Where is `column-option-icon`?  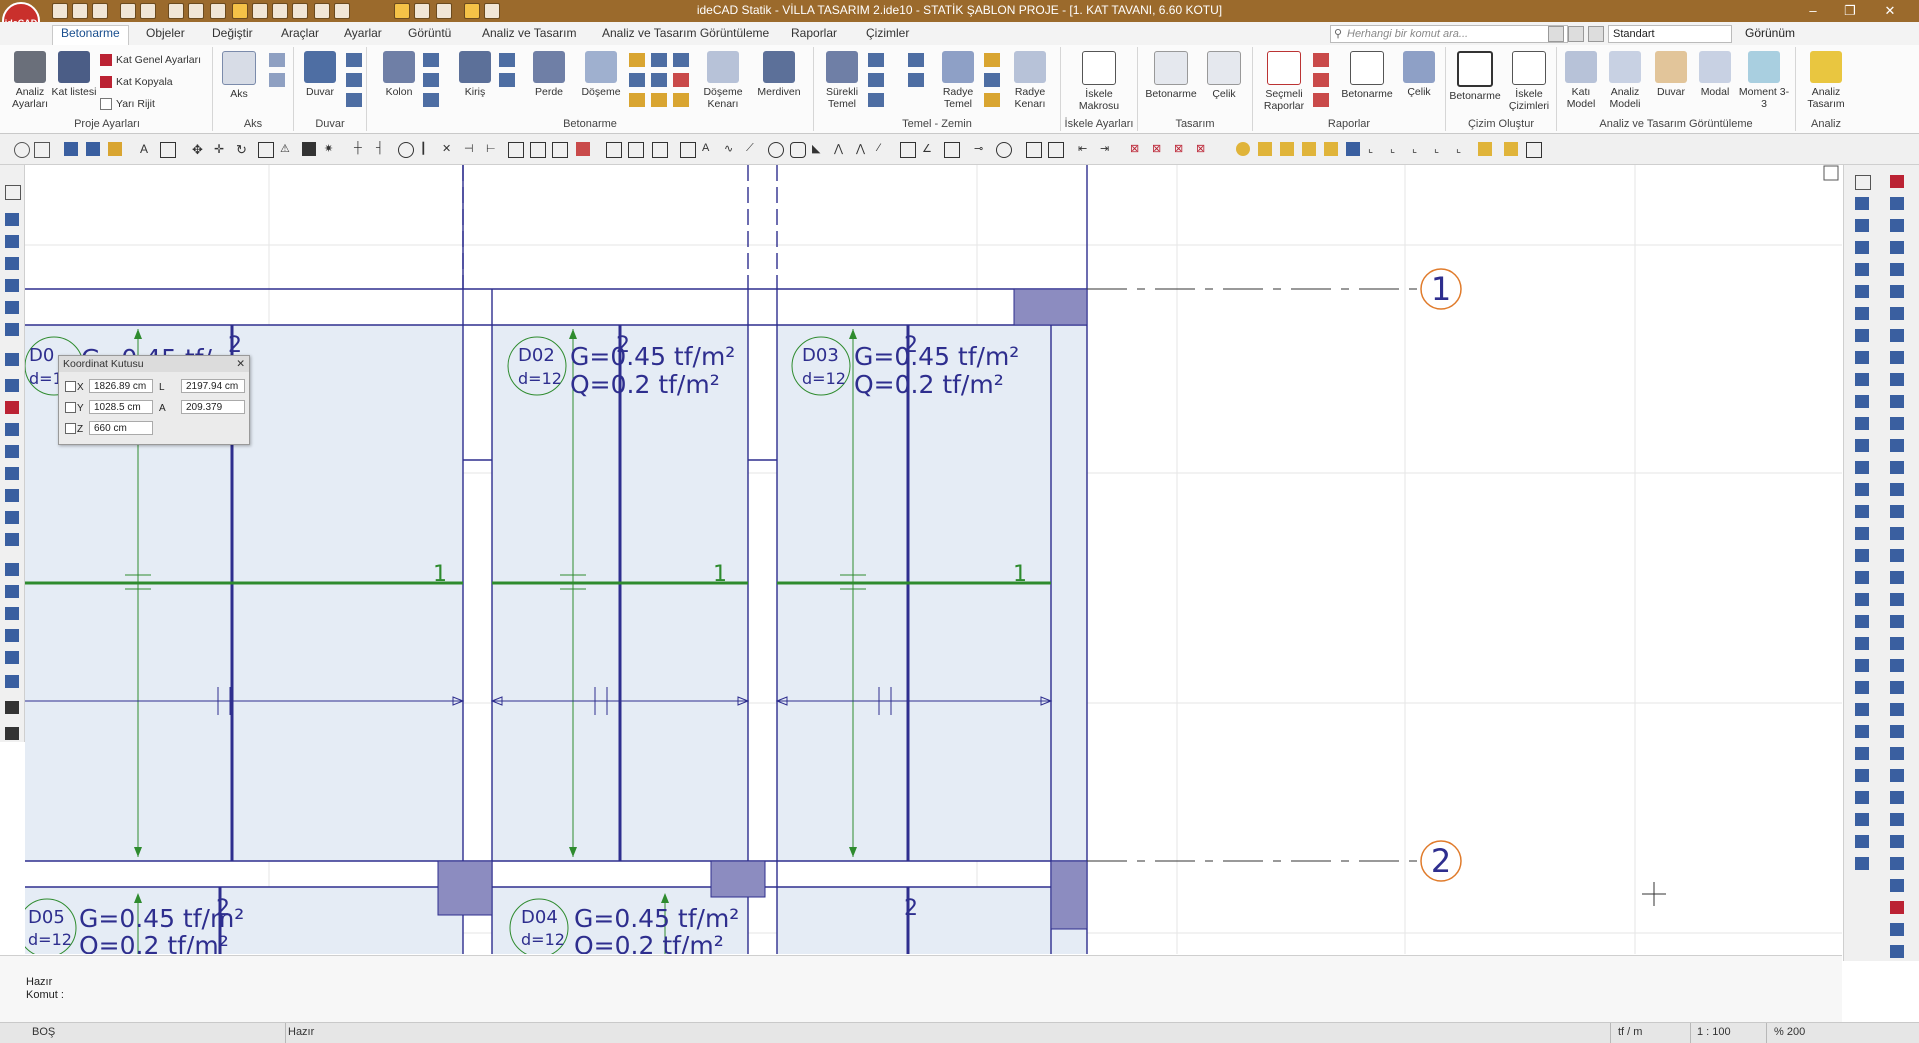
column-option-icon is located at coordinates (431, 60).